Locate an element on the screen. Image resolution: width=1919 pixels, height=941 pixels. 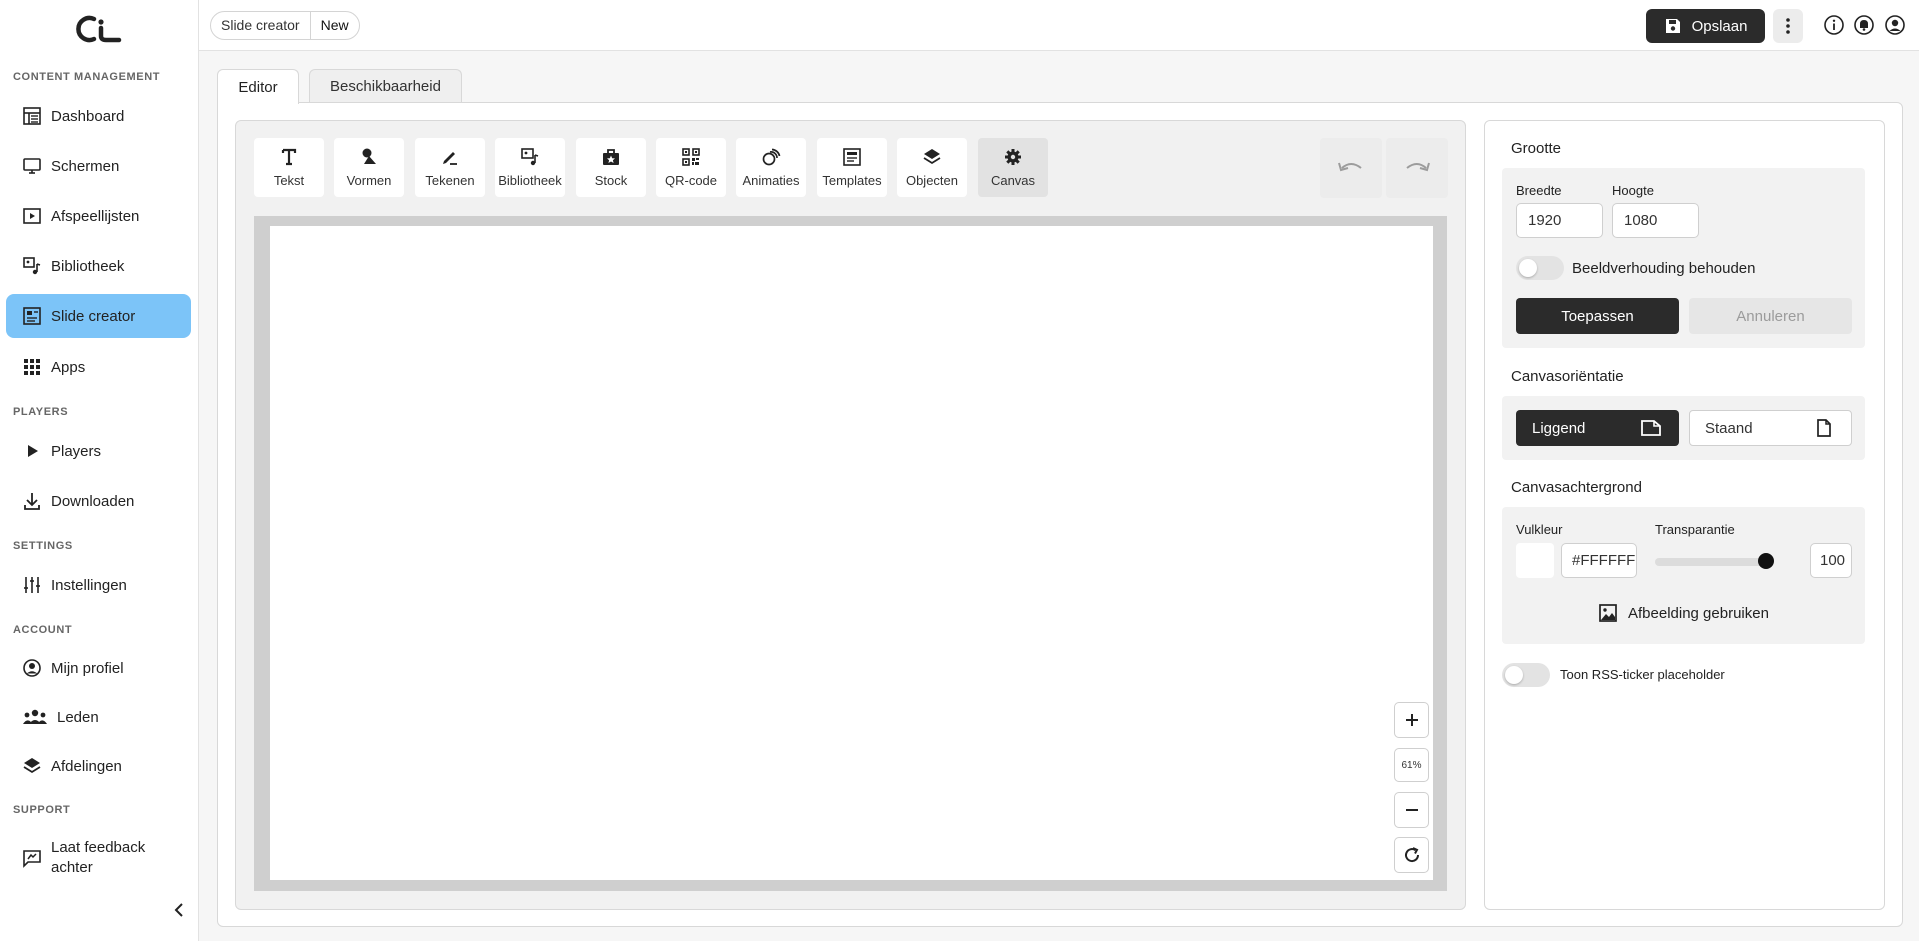
sidebar-item-label: Mijn profiel is located at coordinates (87, 668).